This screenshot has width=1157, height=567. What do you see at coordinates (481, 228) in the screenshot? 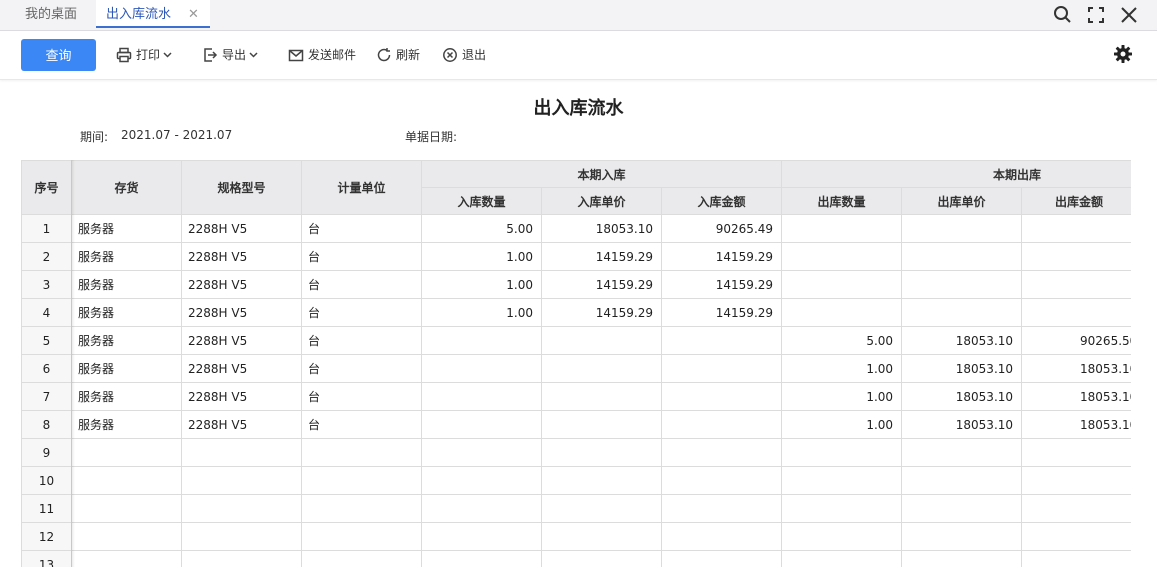
I see `cell-in-qty: 5.00` at bounding box center [481, 228].